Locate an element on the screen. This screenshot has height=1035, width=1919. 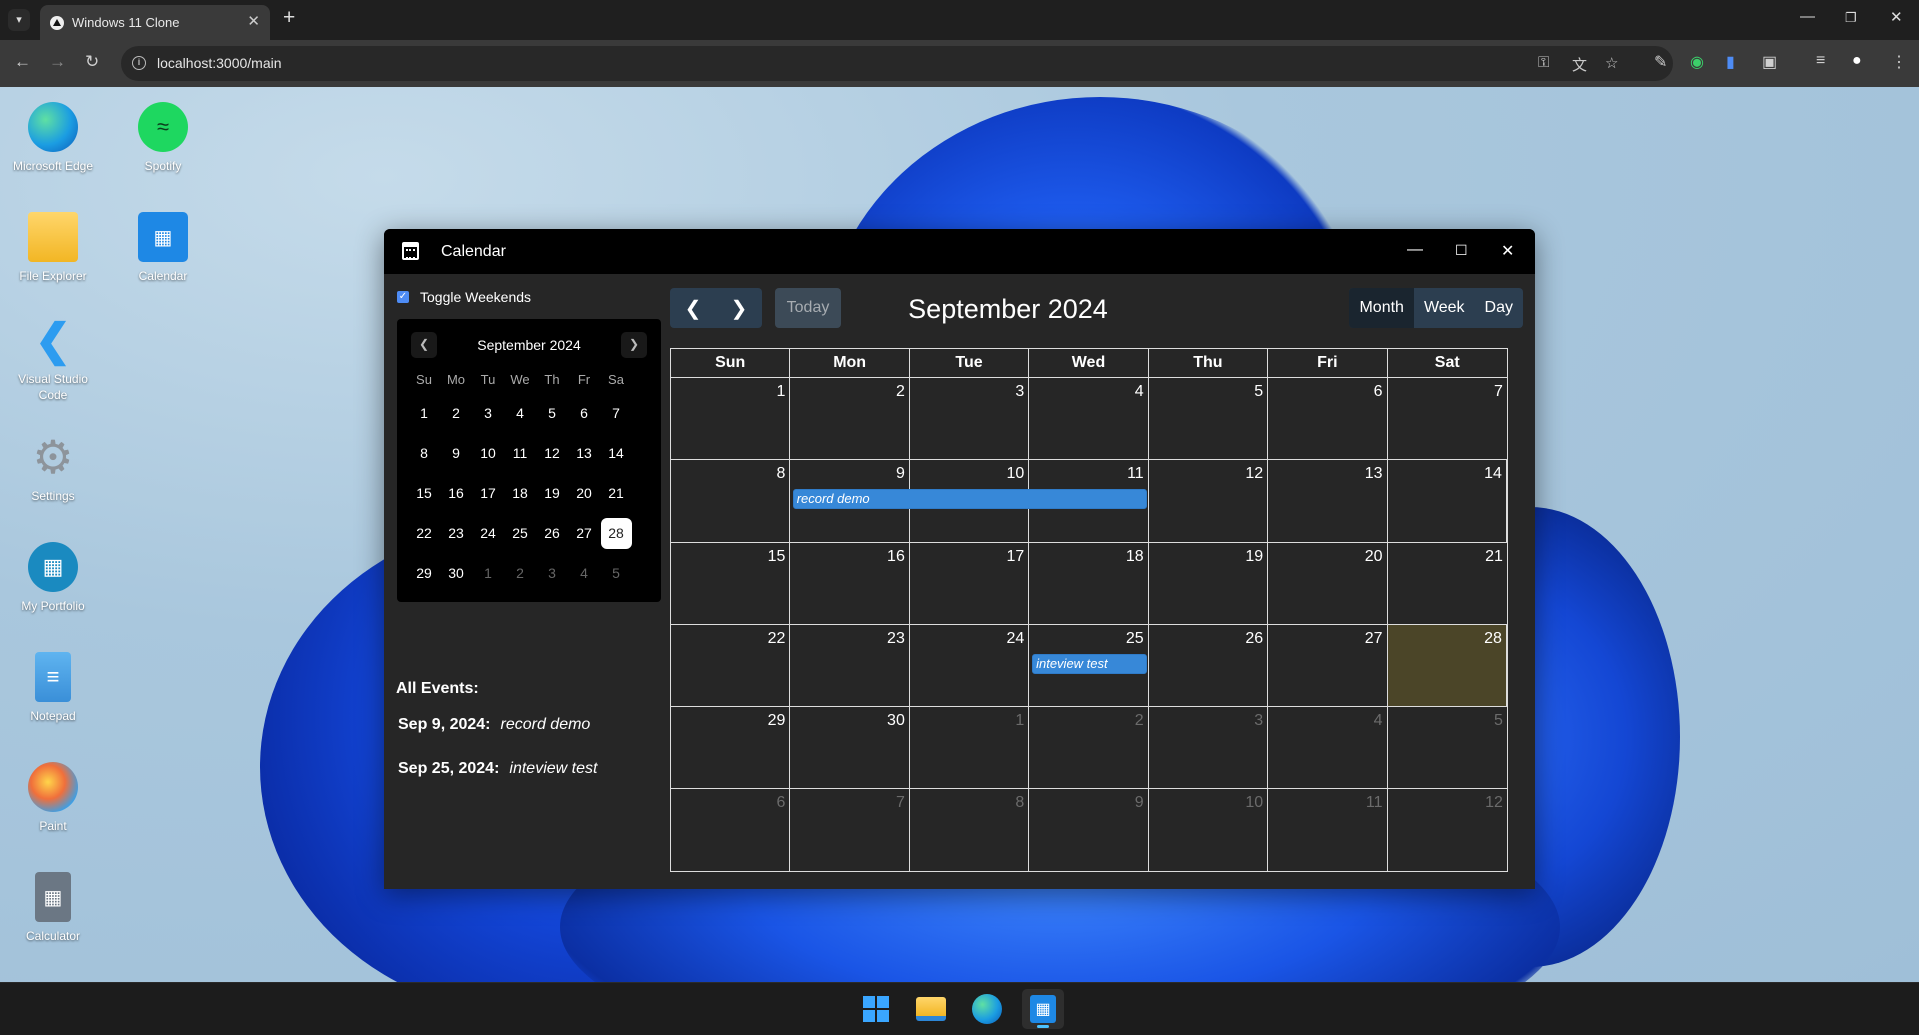
day-cell: 2 is located at coordinates (850, 419).